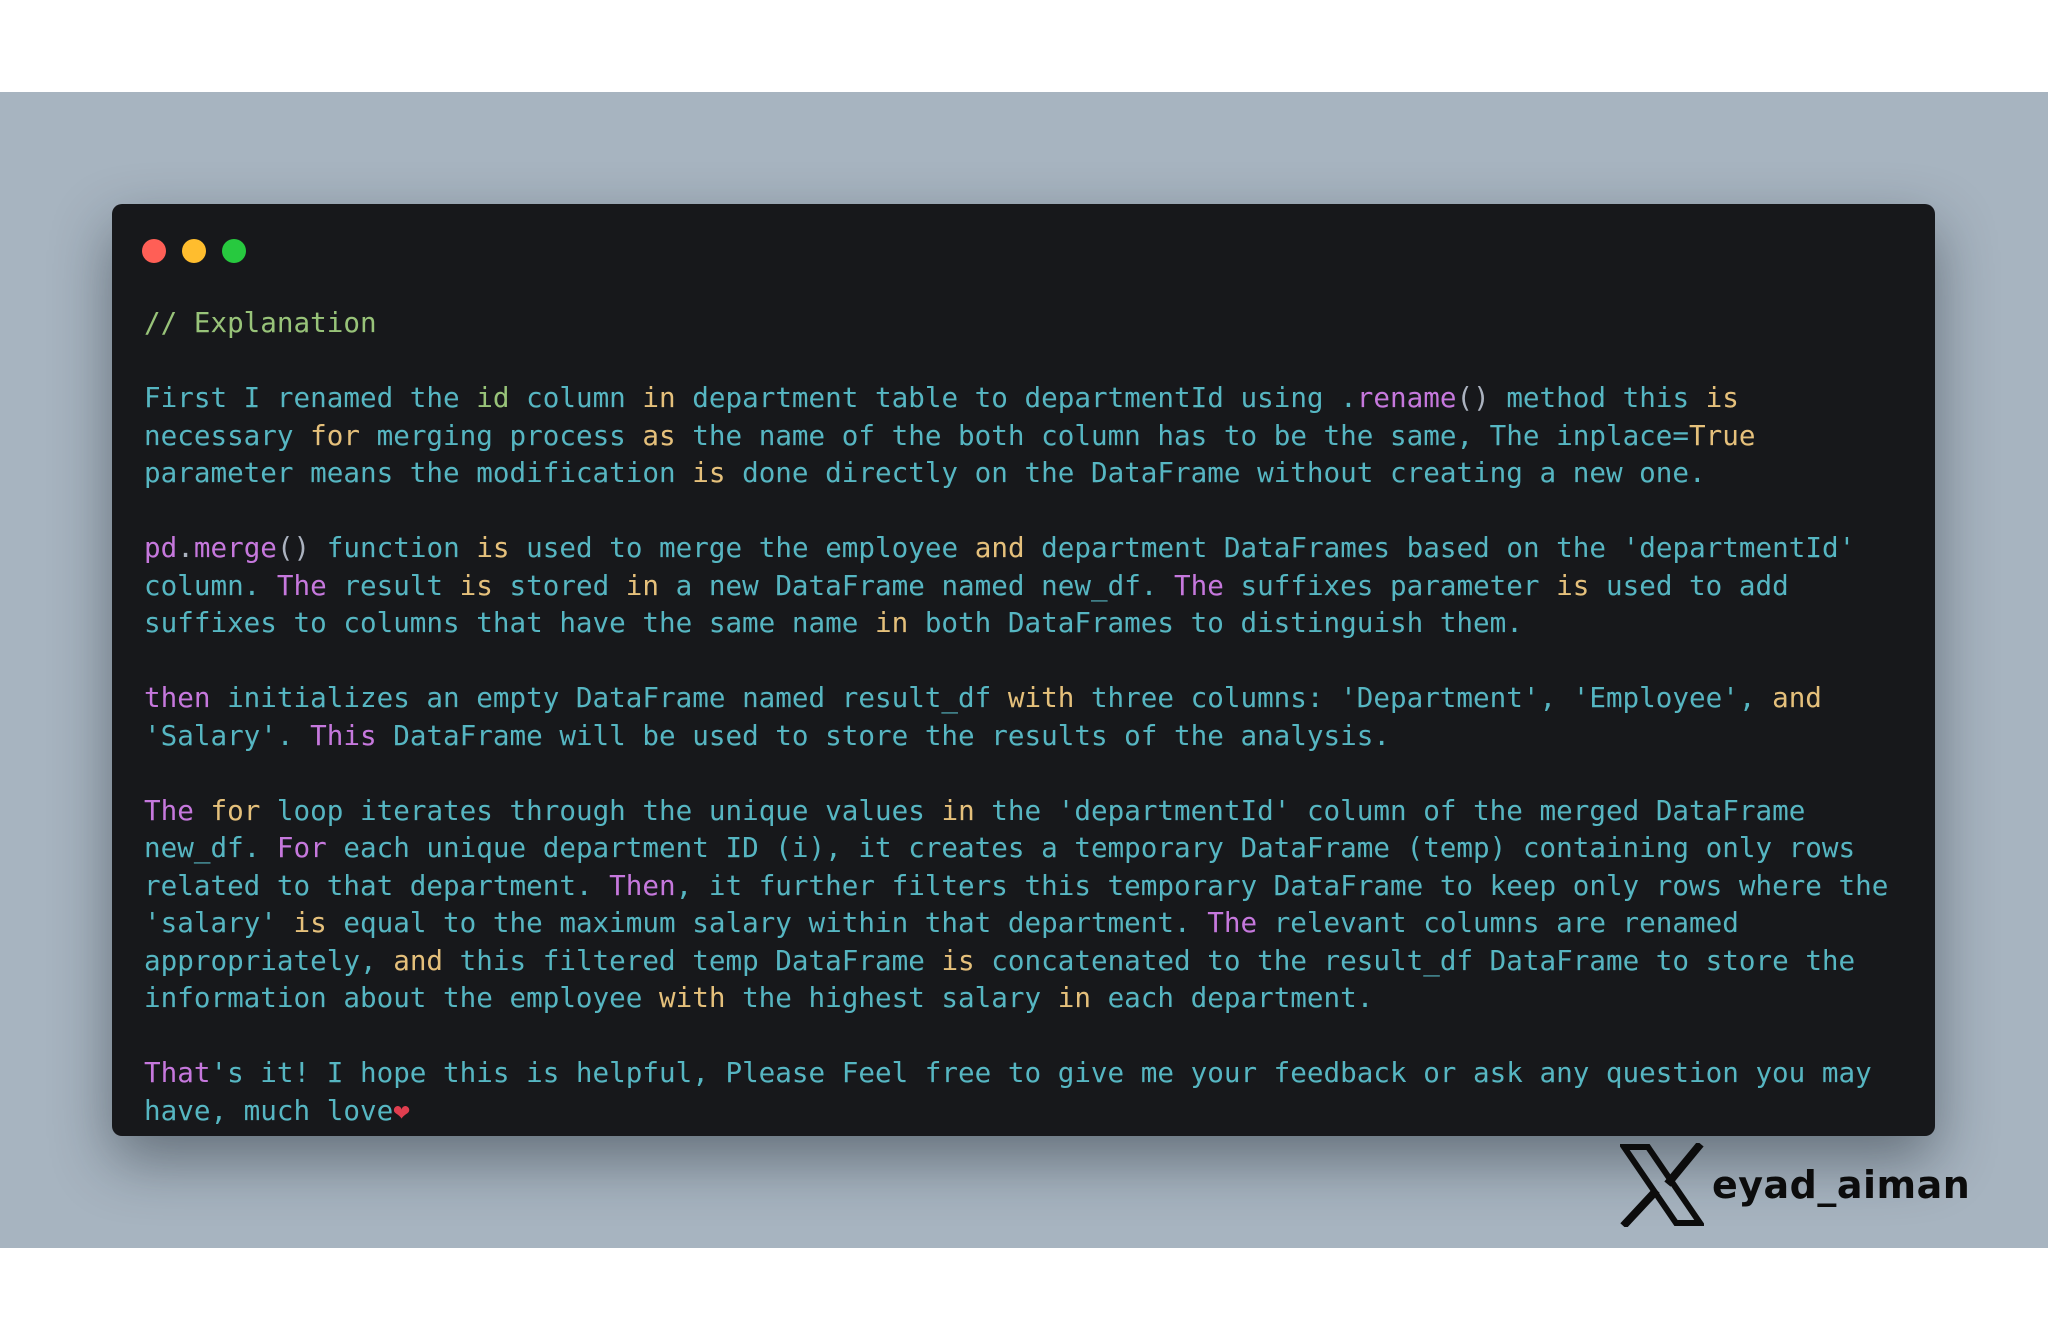 This screenshot has width=2048, height=1340. Describe the element at coordinates (1597, 397) in the screenshot. I see `code-token: method this` at that location.